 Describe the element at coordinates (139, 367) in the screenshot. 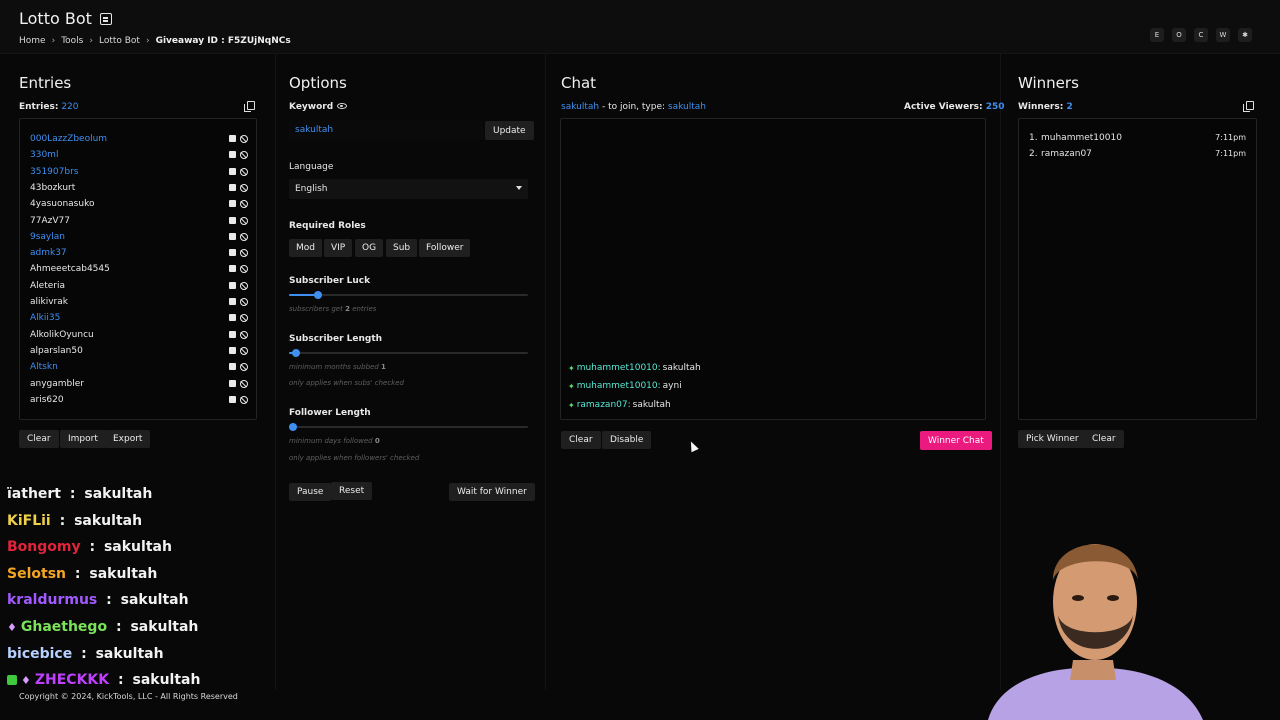

I see `entry-row: Altskn` at that location.